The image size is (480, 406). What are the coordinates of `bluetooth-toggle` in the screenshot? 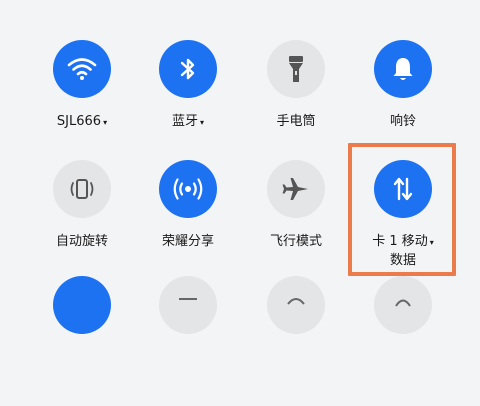 It's located at (188, 69).